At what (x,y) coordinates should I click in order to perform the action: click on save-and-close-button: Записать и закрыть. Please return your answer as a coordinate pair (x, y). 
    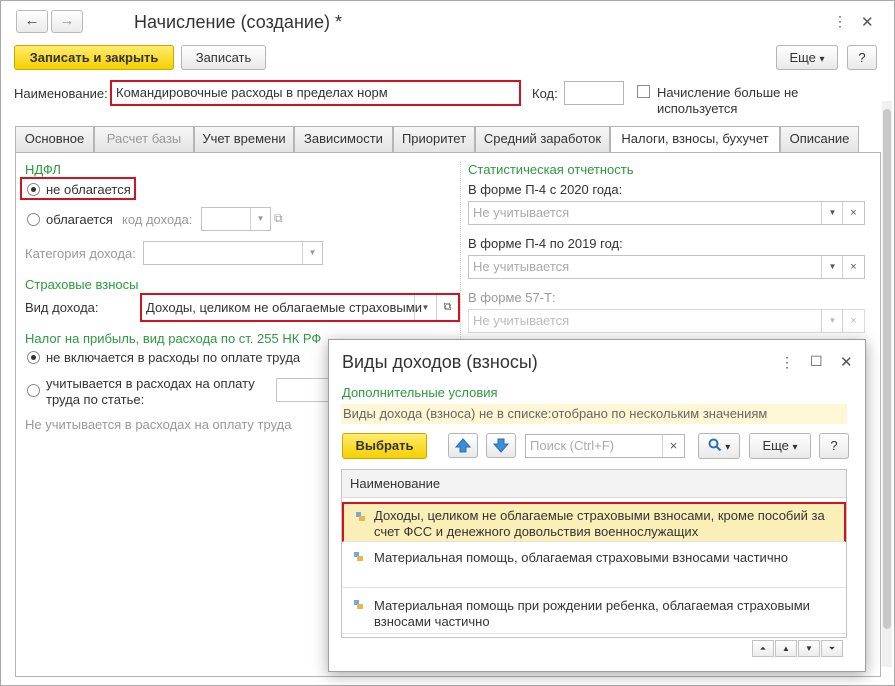
    Looking at the image, I should click on (94, 57).